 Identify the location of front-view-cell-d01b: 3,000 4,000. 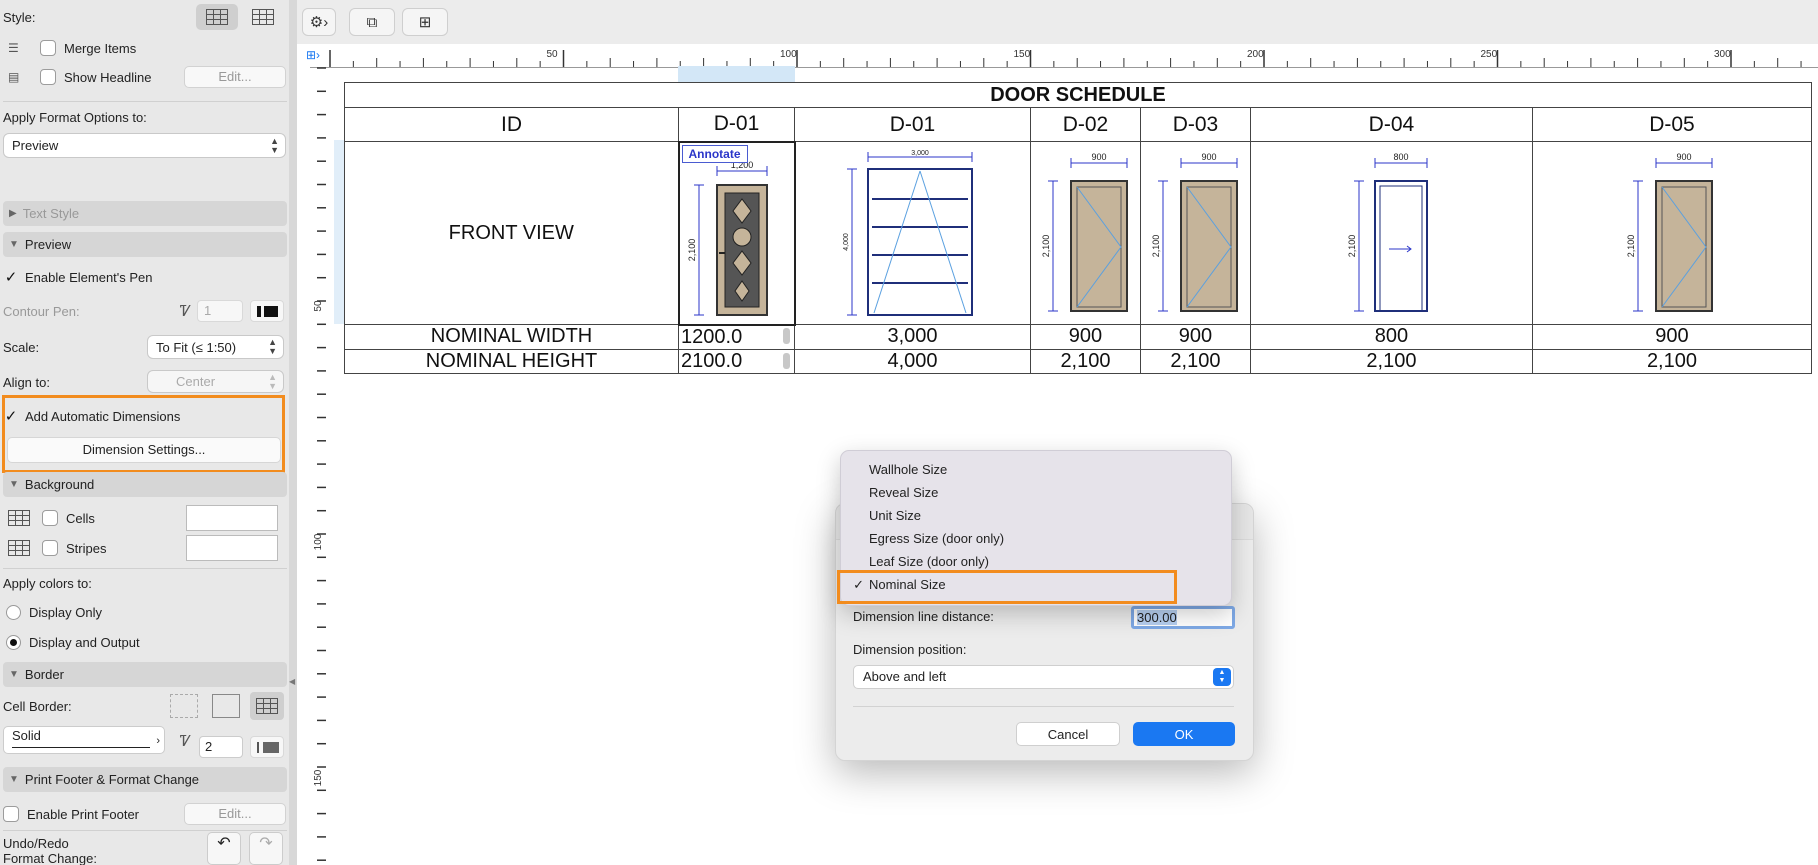
(912, 233).